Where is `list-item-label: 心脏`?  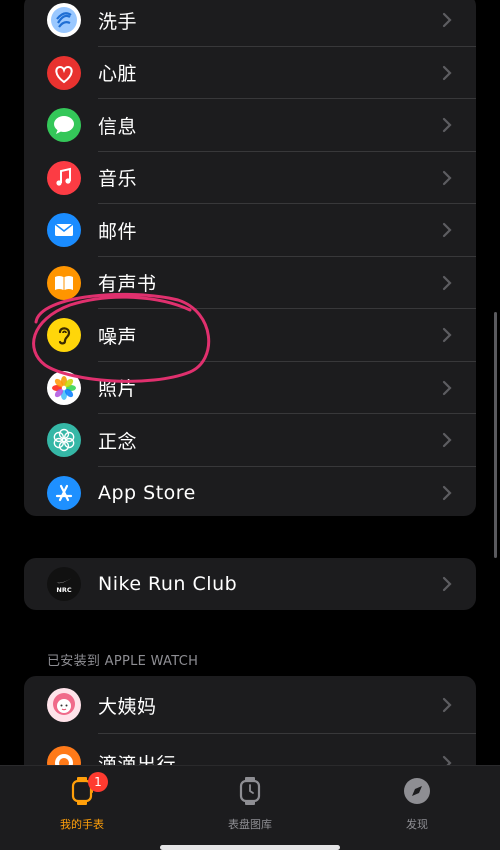
list-item-label: 心脏 is located at coordinates (118, 74).